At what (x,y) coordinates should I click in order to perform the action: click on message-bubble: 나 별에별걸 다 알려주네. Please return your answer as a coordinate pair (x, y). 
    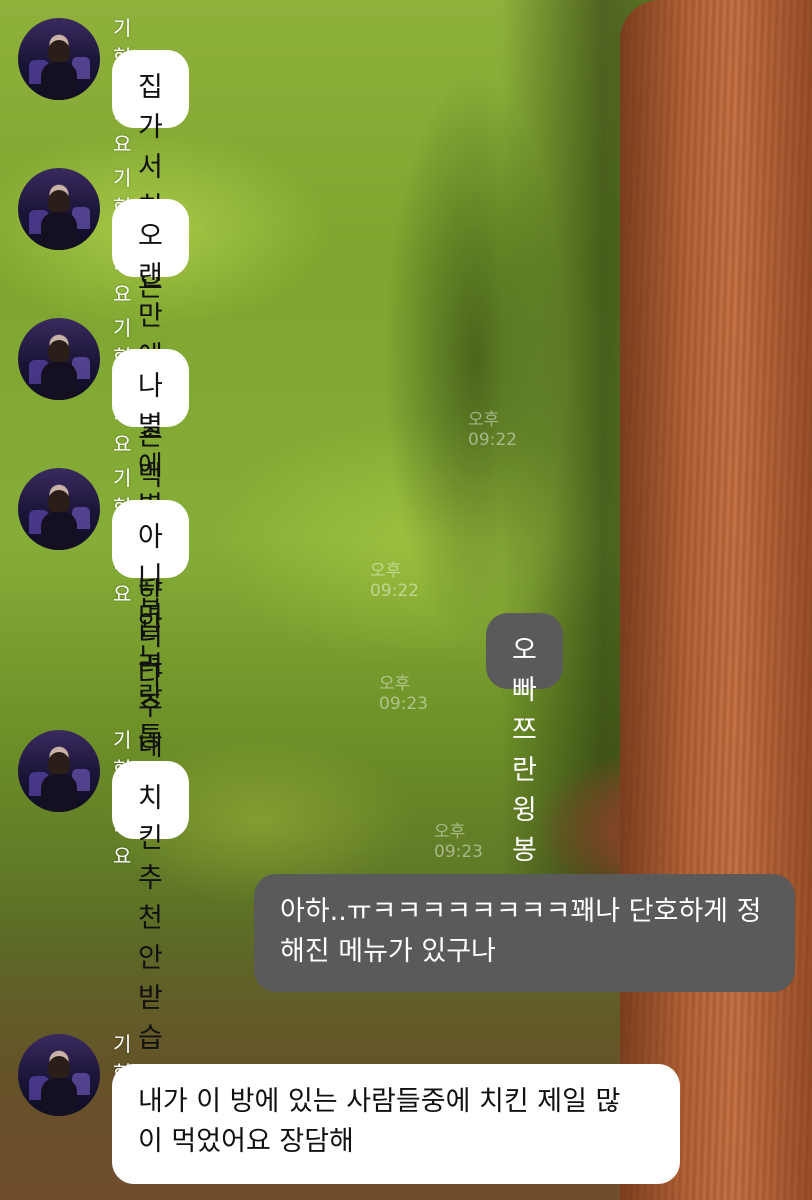
    Looking at the image, I should click on (150, 555).